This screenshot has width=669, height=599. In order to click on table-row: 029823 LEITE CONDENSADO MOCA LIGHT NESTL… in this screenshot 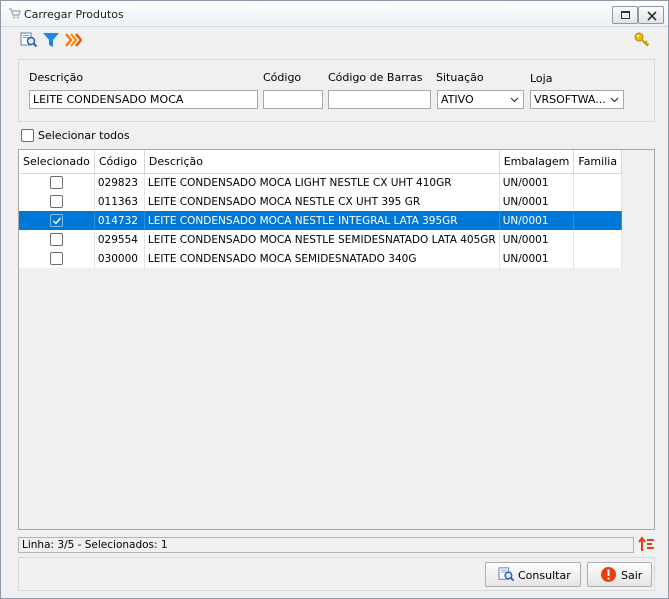, I will do `click(321, 182)`.